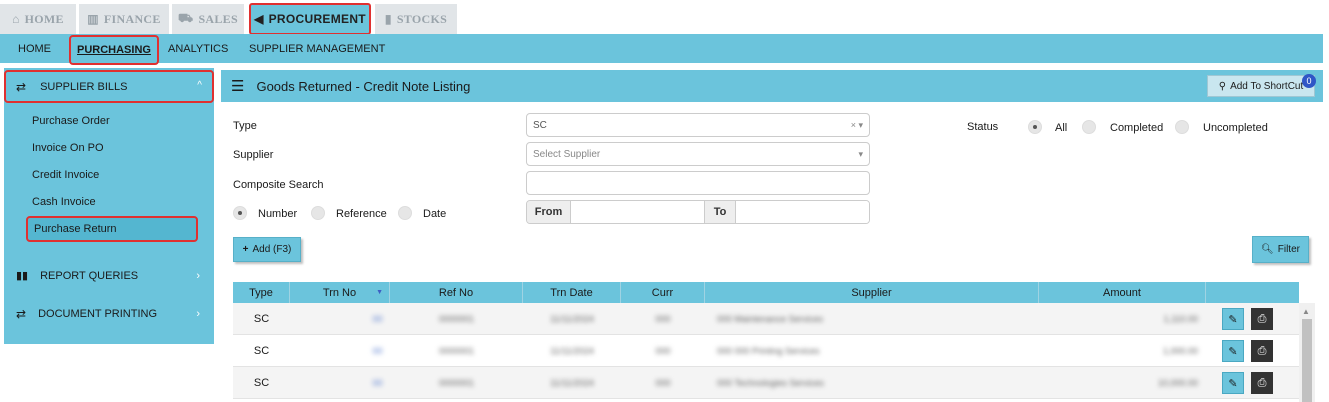 This screenshot has width=1329, height=402. What do you see at coordinates (114, 50) in the screenshot?
I see `subnav-purchasing: PURCHASING` at bounding box center [114, 50].